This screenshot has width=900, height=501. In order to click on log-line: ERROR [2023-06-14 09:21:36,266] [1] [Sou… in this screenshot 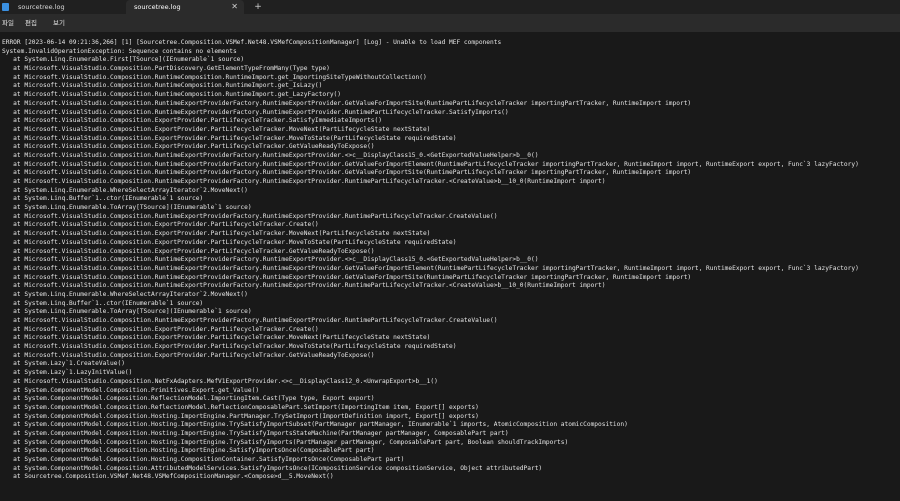, I will do `click(252, 42)`.